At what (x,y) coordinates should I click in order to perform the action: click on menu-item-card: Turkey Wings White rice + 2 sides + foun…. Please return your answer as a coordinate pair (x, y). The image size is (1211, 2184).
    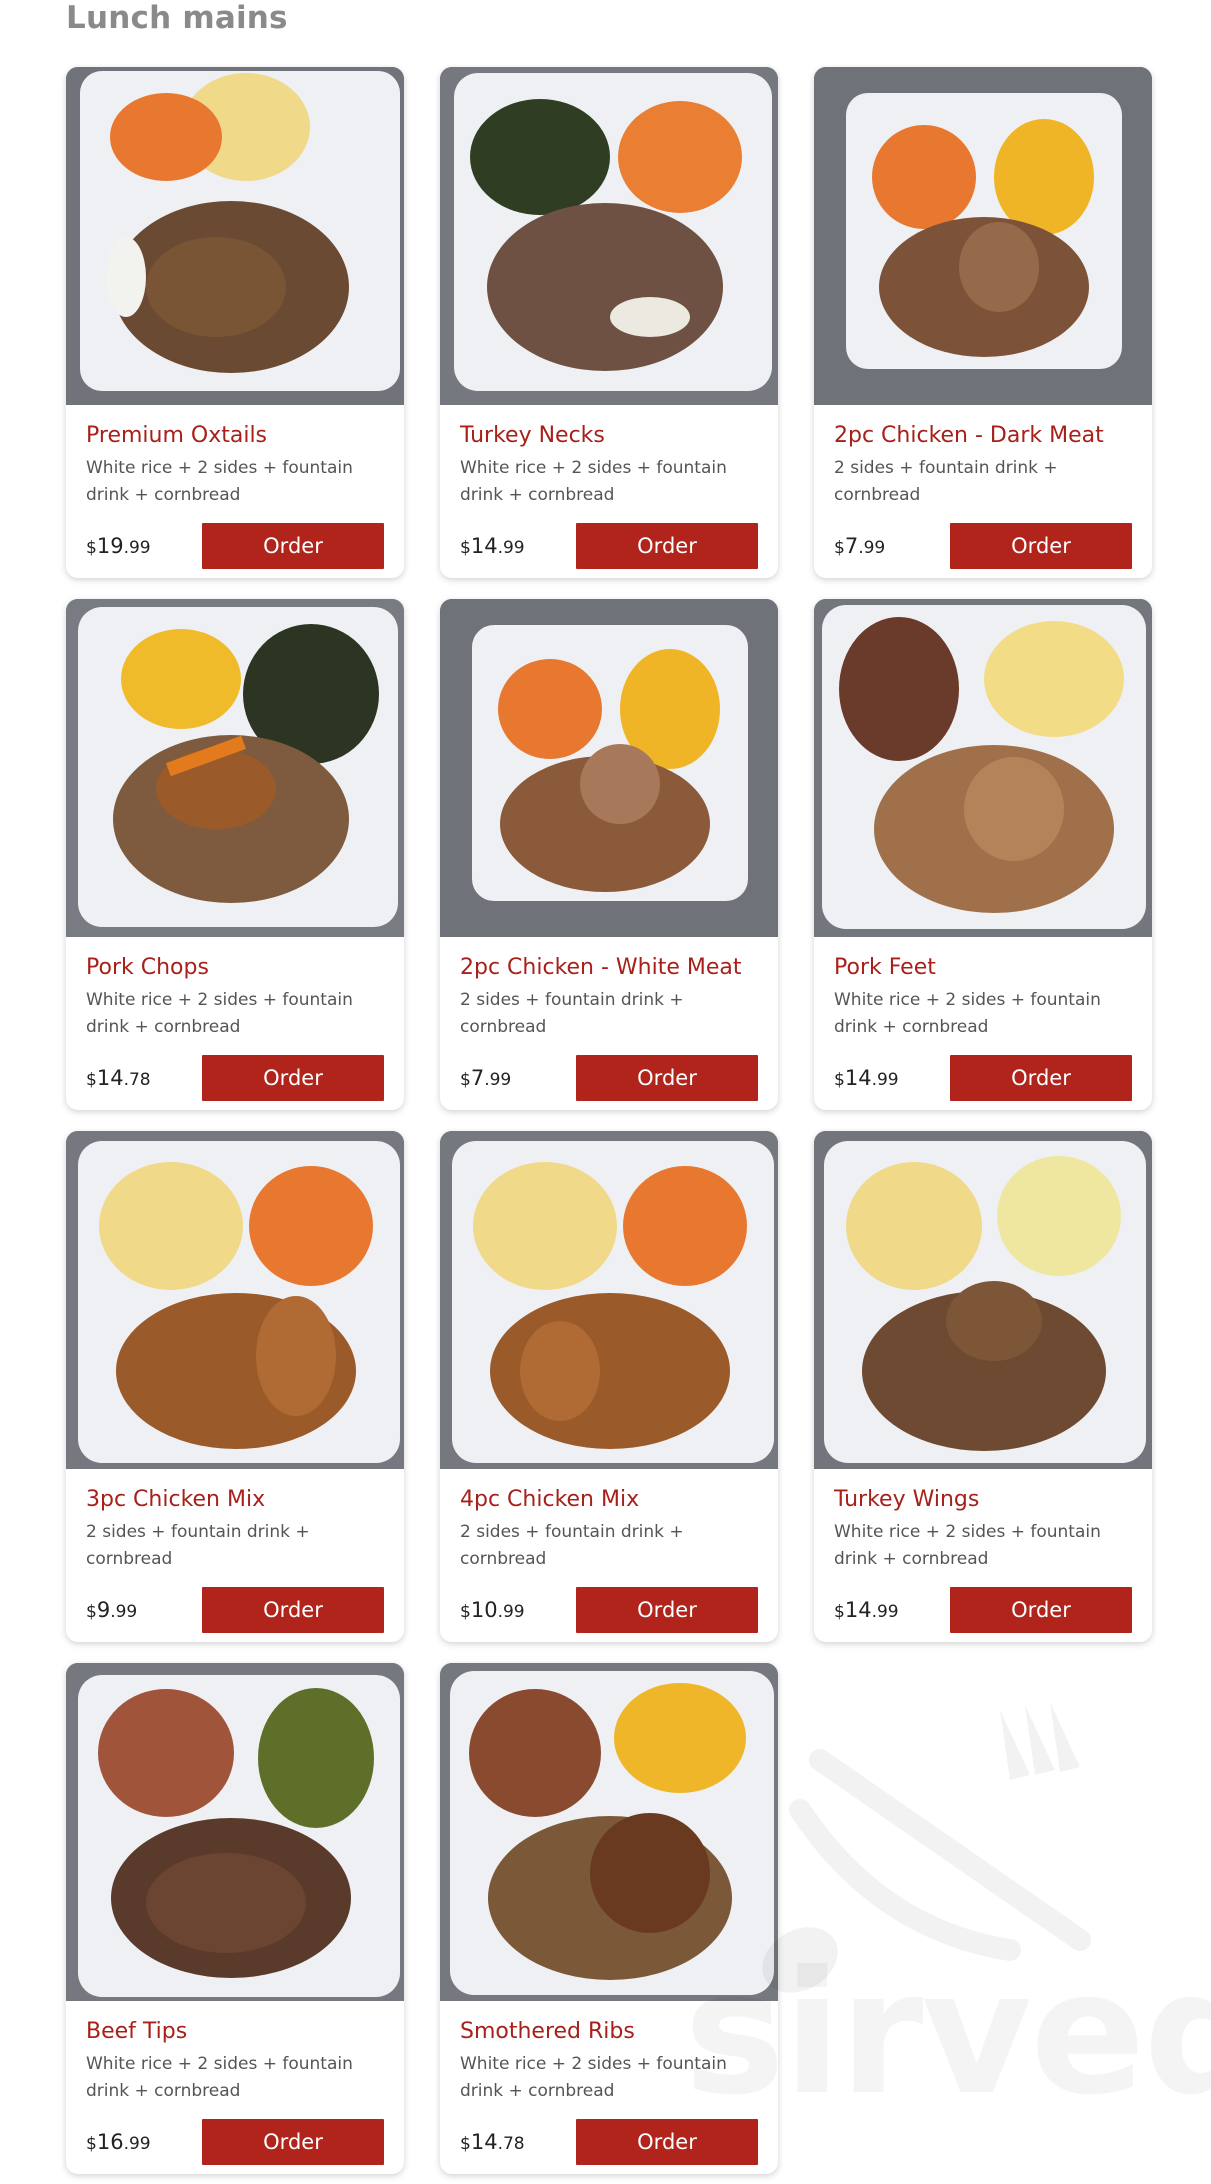
    Looking at the image, I should click on (983, 1386).